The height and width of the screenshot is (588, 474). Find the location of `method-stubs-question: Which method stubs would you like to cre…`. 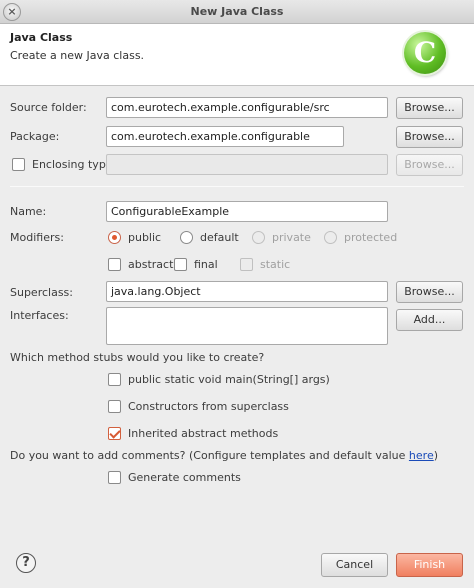

method-stubs-question: Which method stubs would you like to cre… is located at coordinates (137, 357).